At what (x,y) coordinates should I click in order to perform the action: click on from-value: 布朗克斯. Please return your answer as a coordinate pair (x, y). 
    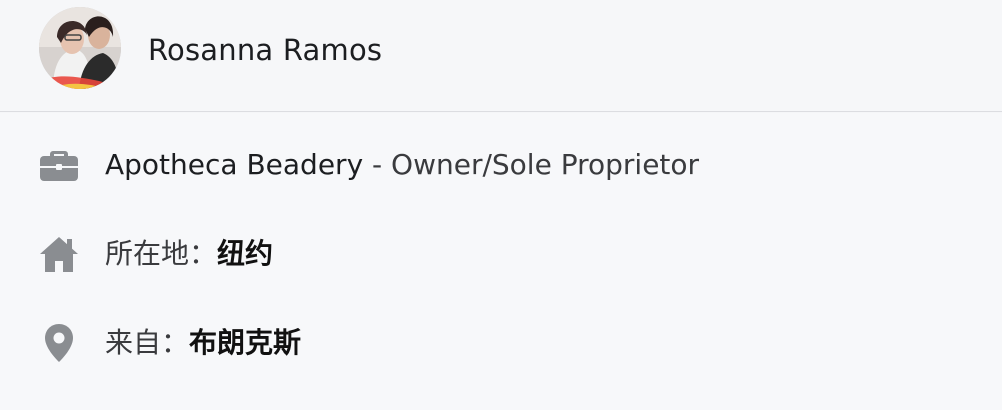
    Looking at the image, I should click on (245, 342).